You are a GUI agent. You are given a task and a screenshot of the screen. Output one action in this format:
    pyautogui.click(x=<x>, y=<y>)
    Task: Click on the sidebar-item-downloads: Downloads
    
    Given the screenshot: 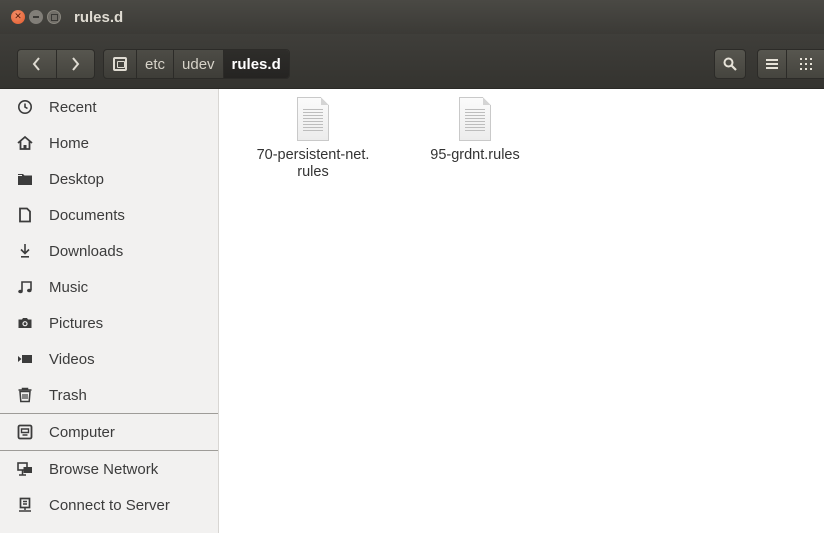 What is the action you would take?
    pyautogui.click(x=109, y=251)
    